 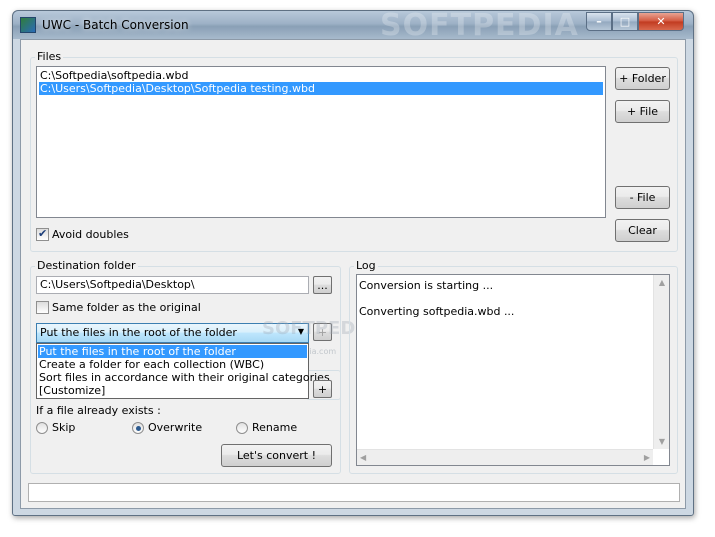 I want to click on close-icon: ✕, so click(x=661, y=21).